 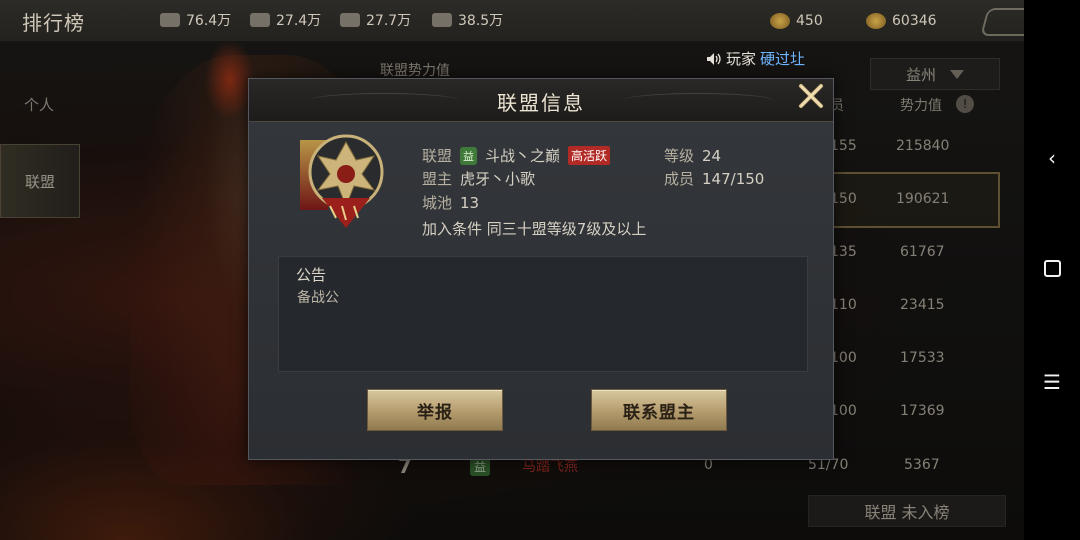 I want to click on cities-label: 城池, so click(x=437, y=203).